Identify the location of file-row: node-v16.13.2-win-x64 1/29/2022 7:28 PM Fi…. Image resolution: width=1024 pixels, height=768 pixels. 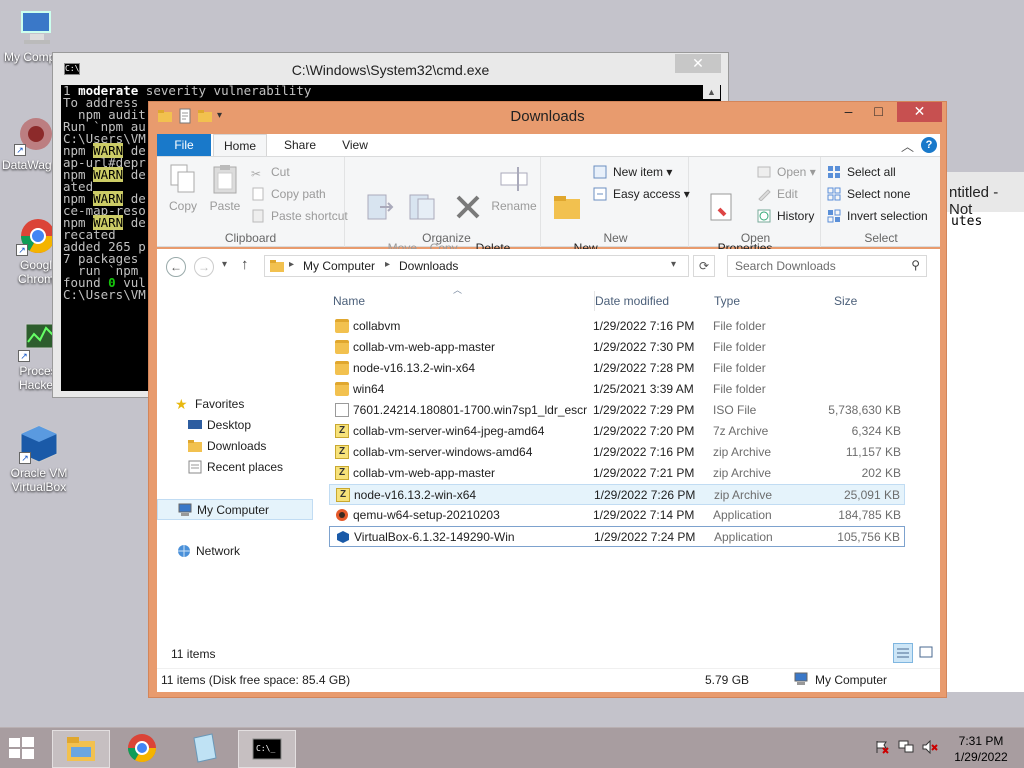
(617, 368).